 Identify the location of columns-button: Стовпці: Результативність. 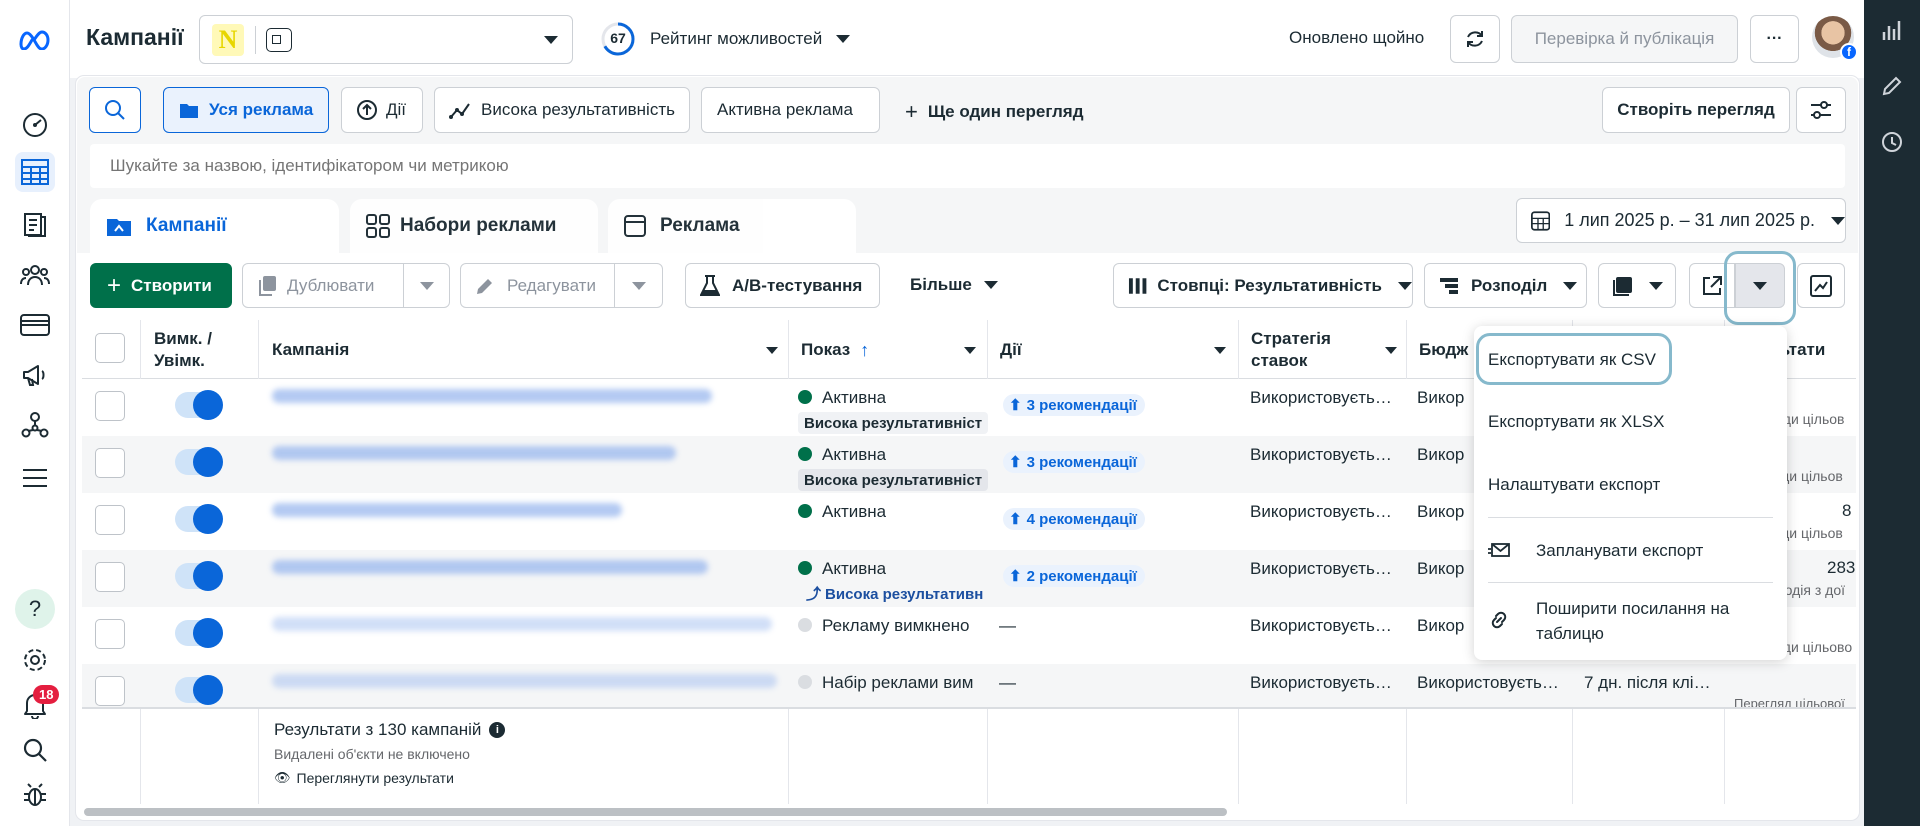
(1263, 285).